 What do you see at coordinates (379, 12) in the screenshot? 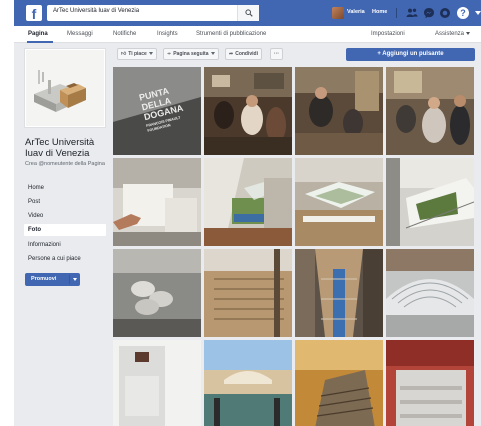
I see `home-link: Home` at bounding box center [379, 12].